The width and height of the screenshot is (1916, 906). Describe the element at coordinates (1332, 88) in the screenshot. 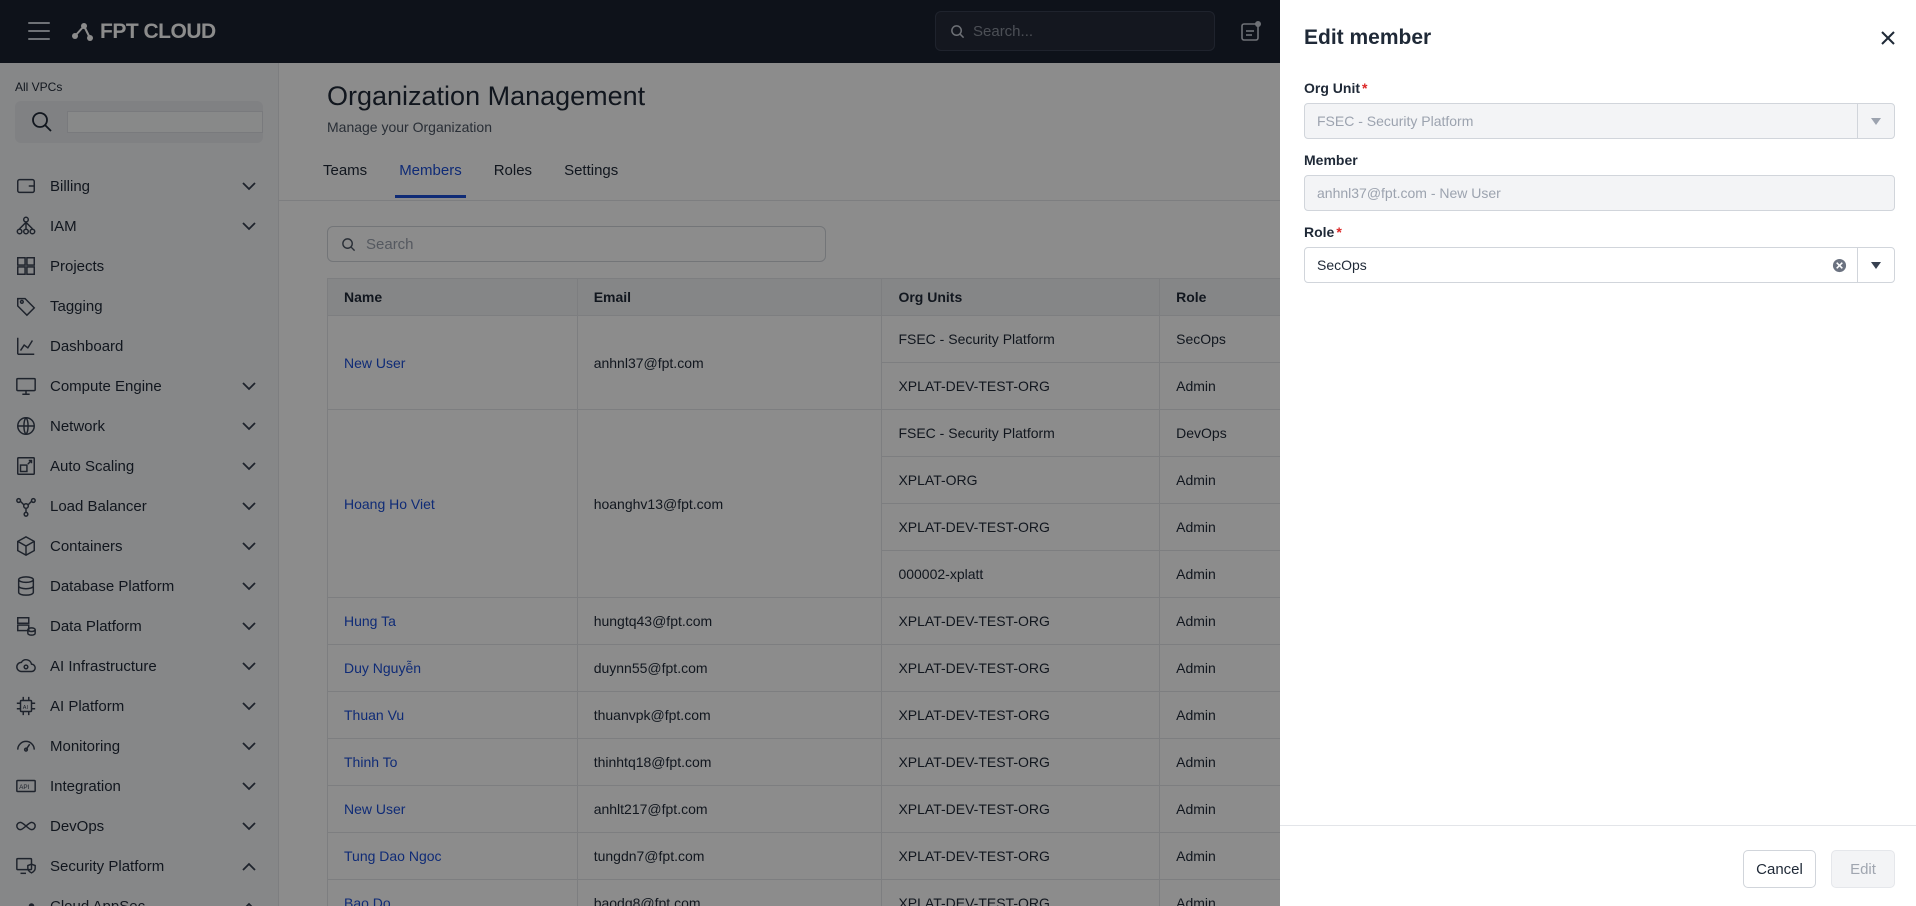

I see `org-unit-label-text: Org Unit` at that location.